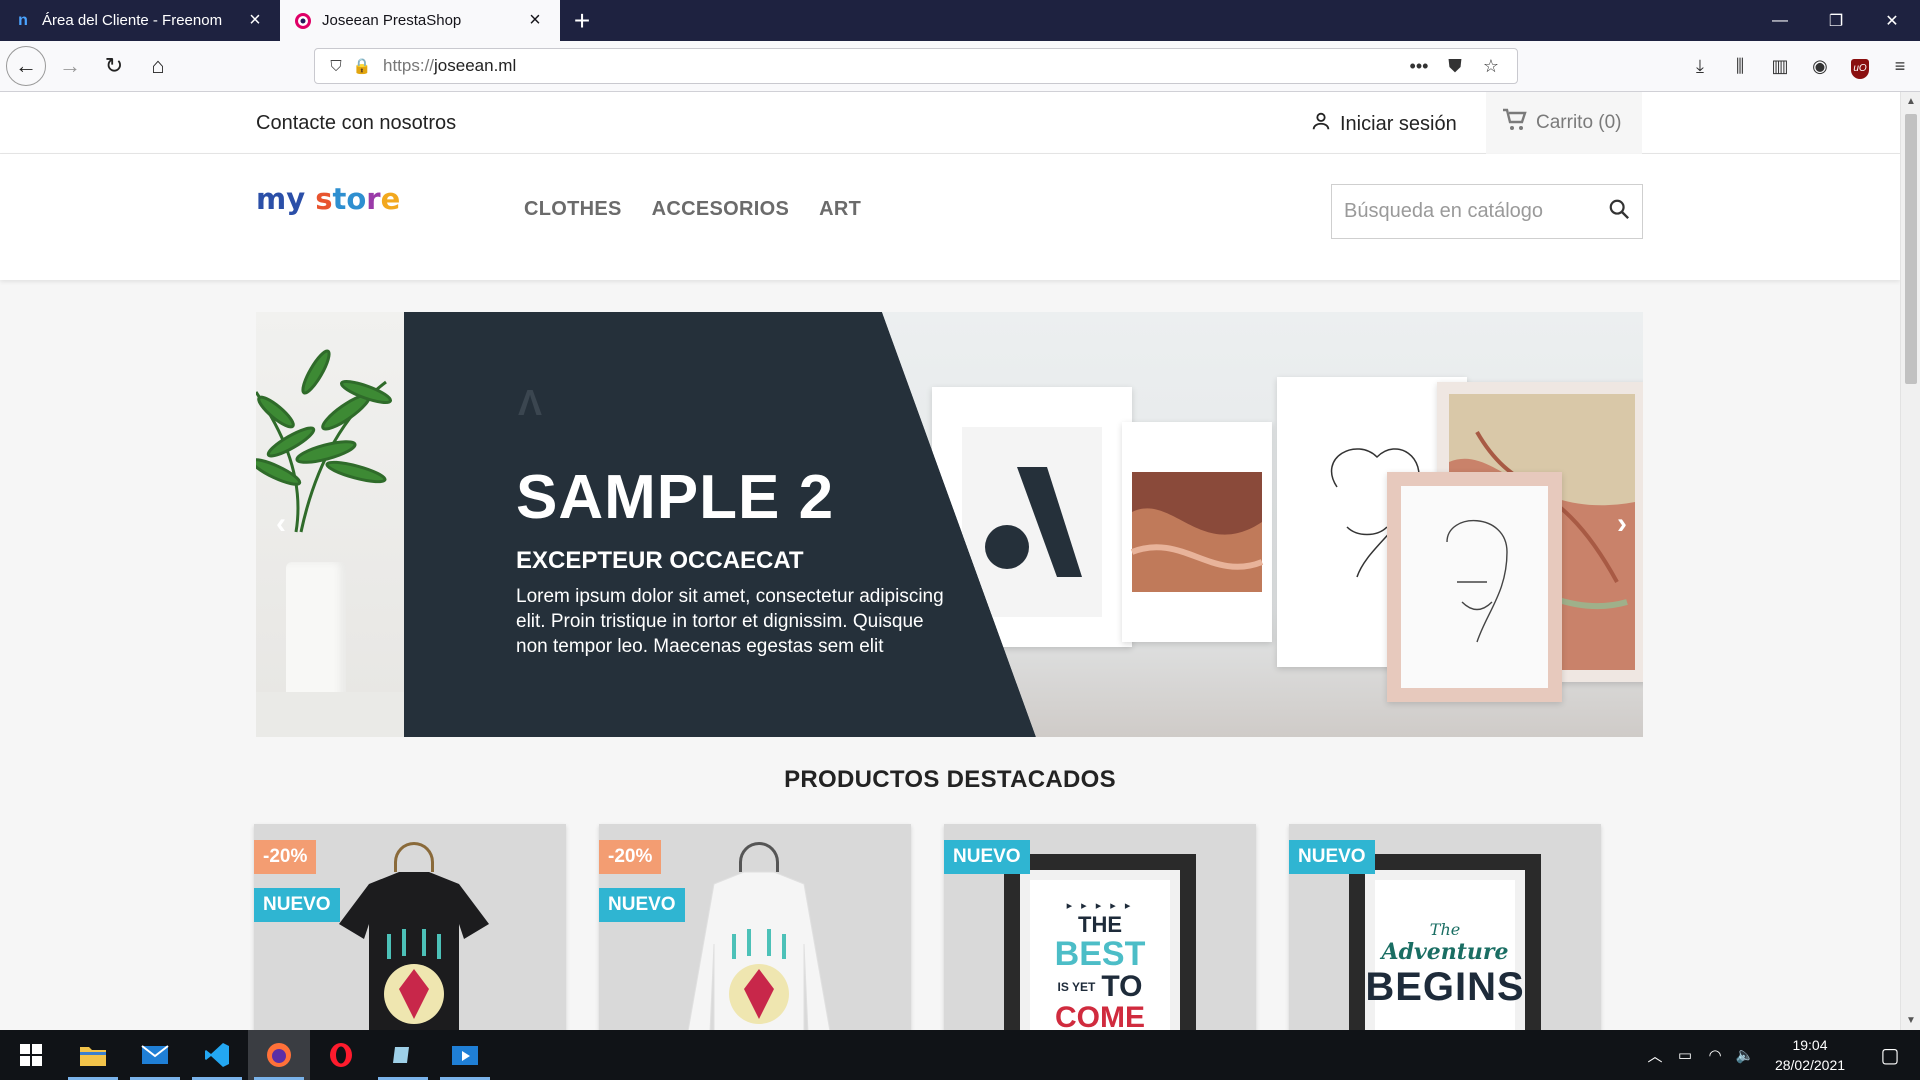  I want to click on menu-item-art: ART, so click(840, 209).